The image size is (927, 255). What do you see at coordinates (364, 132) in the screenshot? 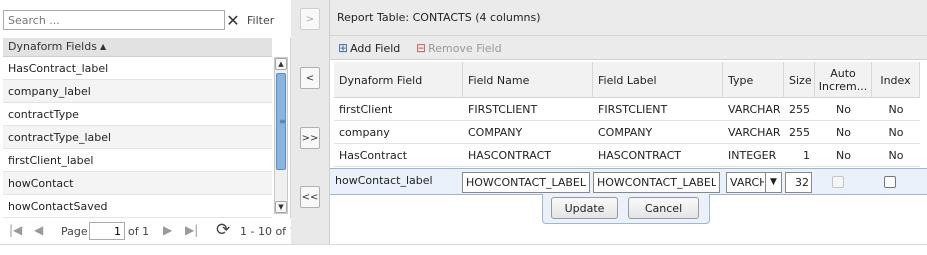
I see `cell-dynaform-field: company` at bounding box center [364, 132].